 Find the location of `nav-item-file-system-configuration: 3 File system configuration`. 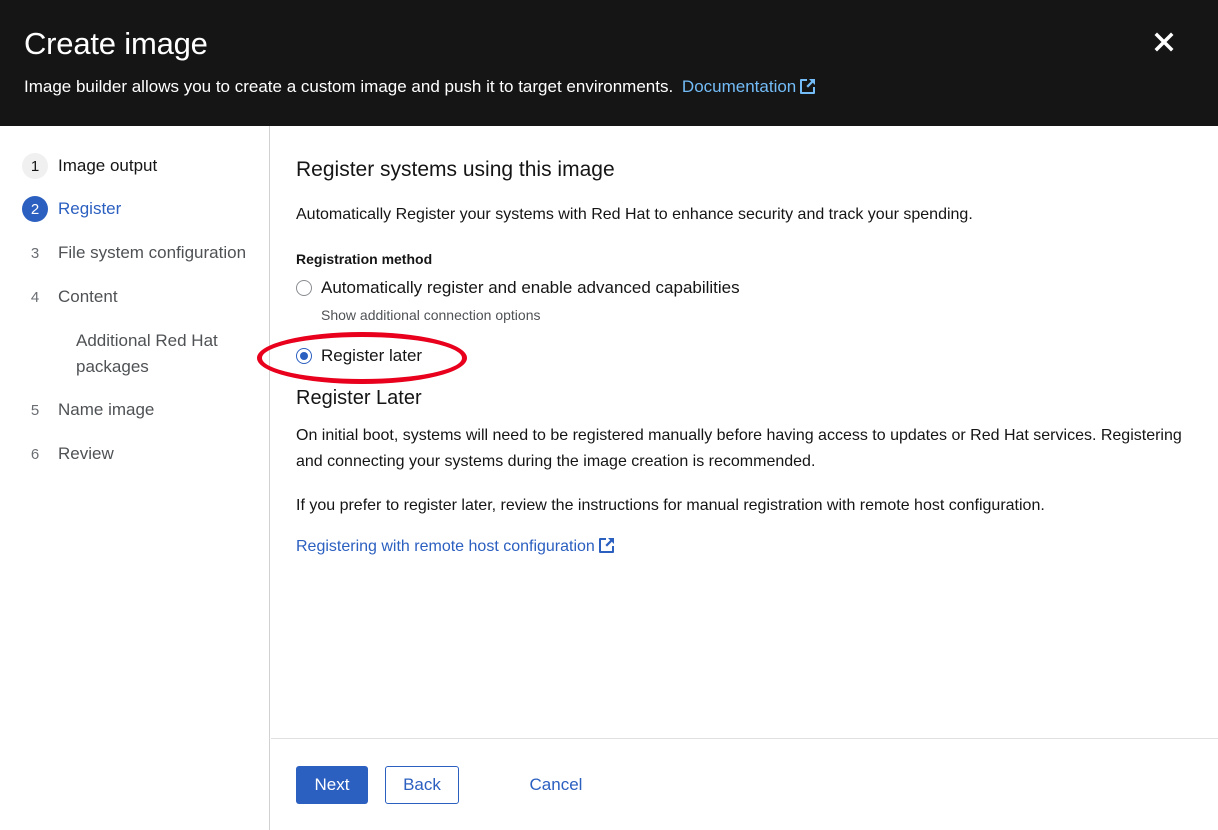

nav-item-file-system-configuration: 3 File system configuration is located at coordinates (134, 253).